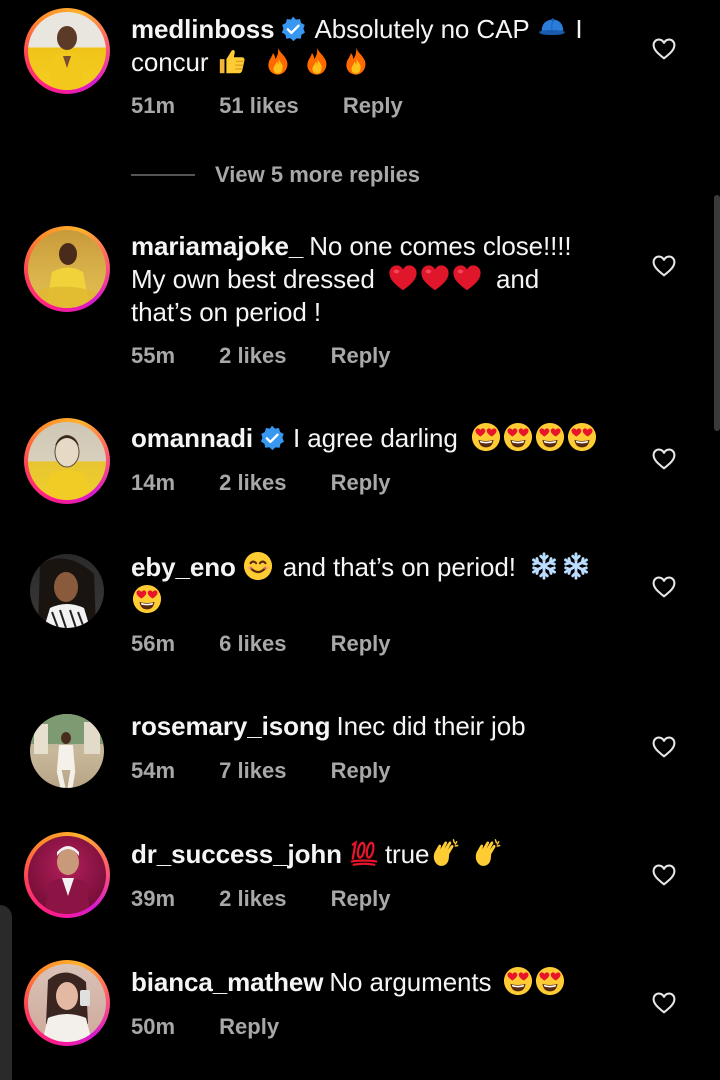 This screenshot has width=720, height=1080. What do you see at coordinates (153, 105) in the screenshot?
I see `timestamp: 51m` at bounding box center [153, 105].